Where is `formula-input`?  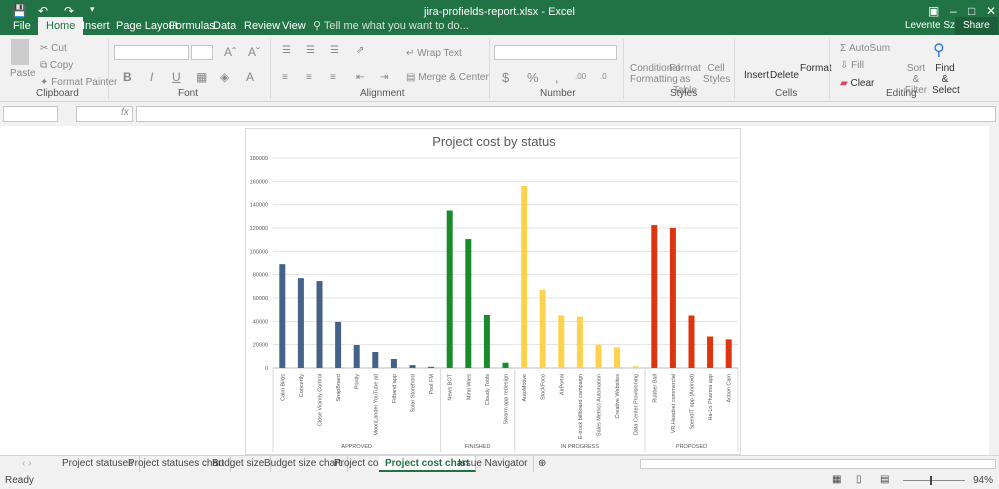
formula-input is located at coordinates (566, 114).